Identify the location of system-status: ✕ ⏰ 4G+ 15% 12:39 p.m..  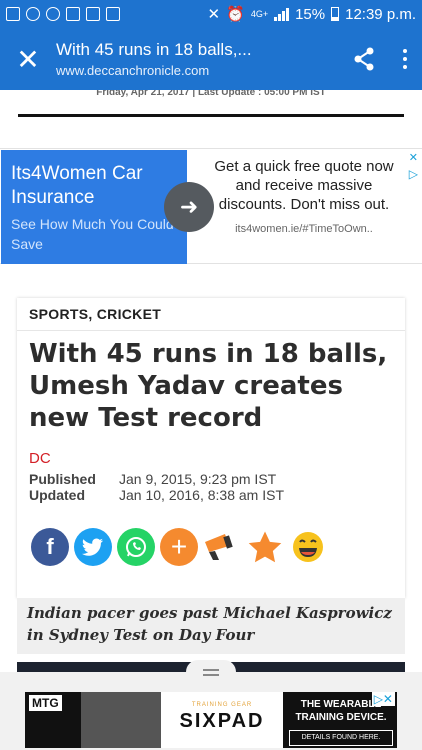
(311, 14).